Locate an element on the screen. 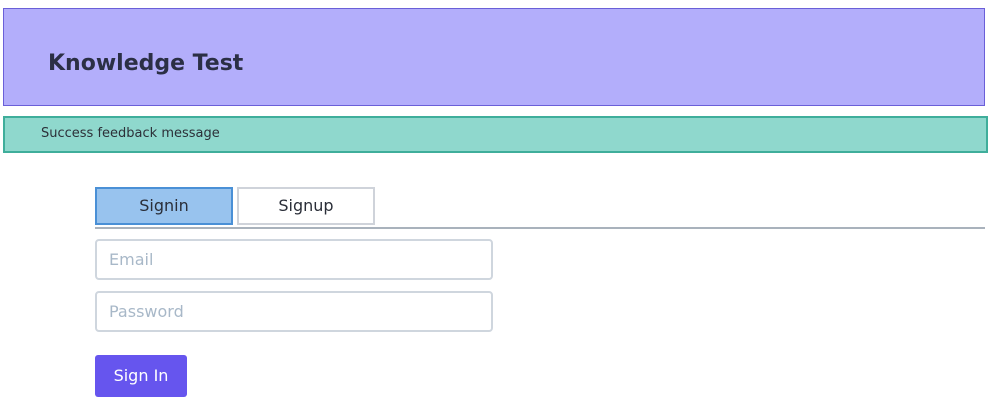 The image size is (1004, 412). tab-signin: Signin is located at coordinates (164, 206).